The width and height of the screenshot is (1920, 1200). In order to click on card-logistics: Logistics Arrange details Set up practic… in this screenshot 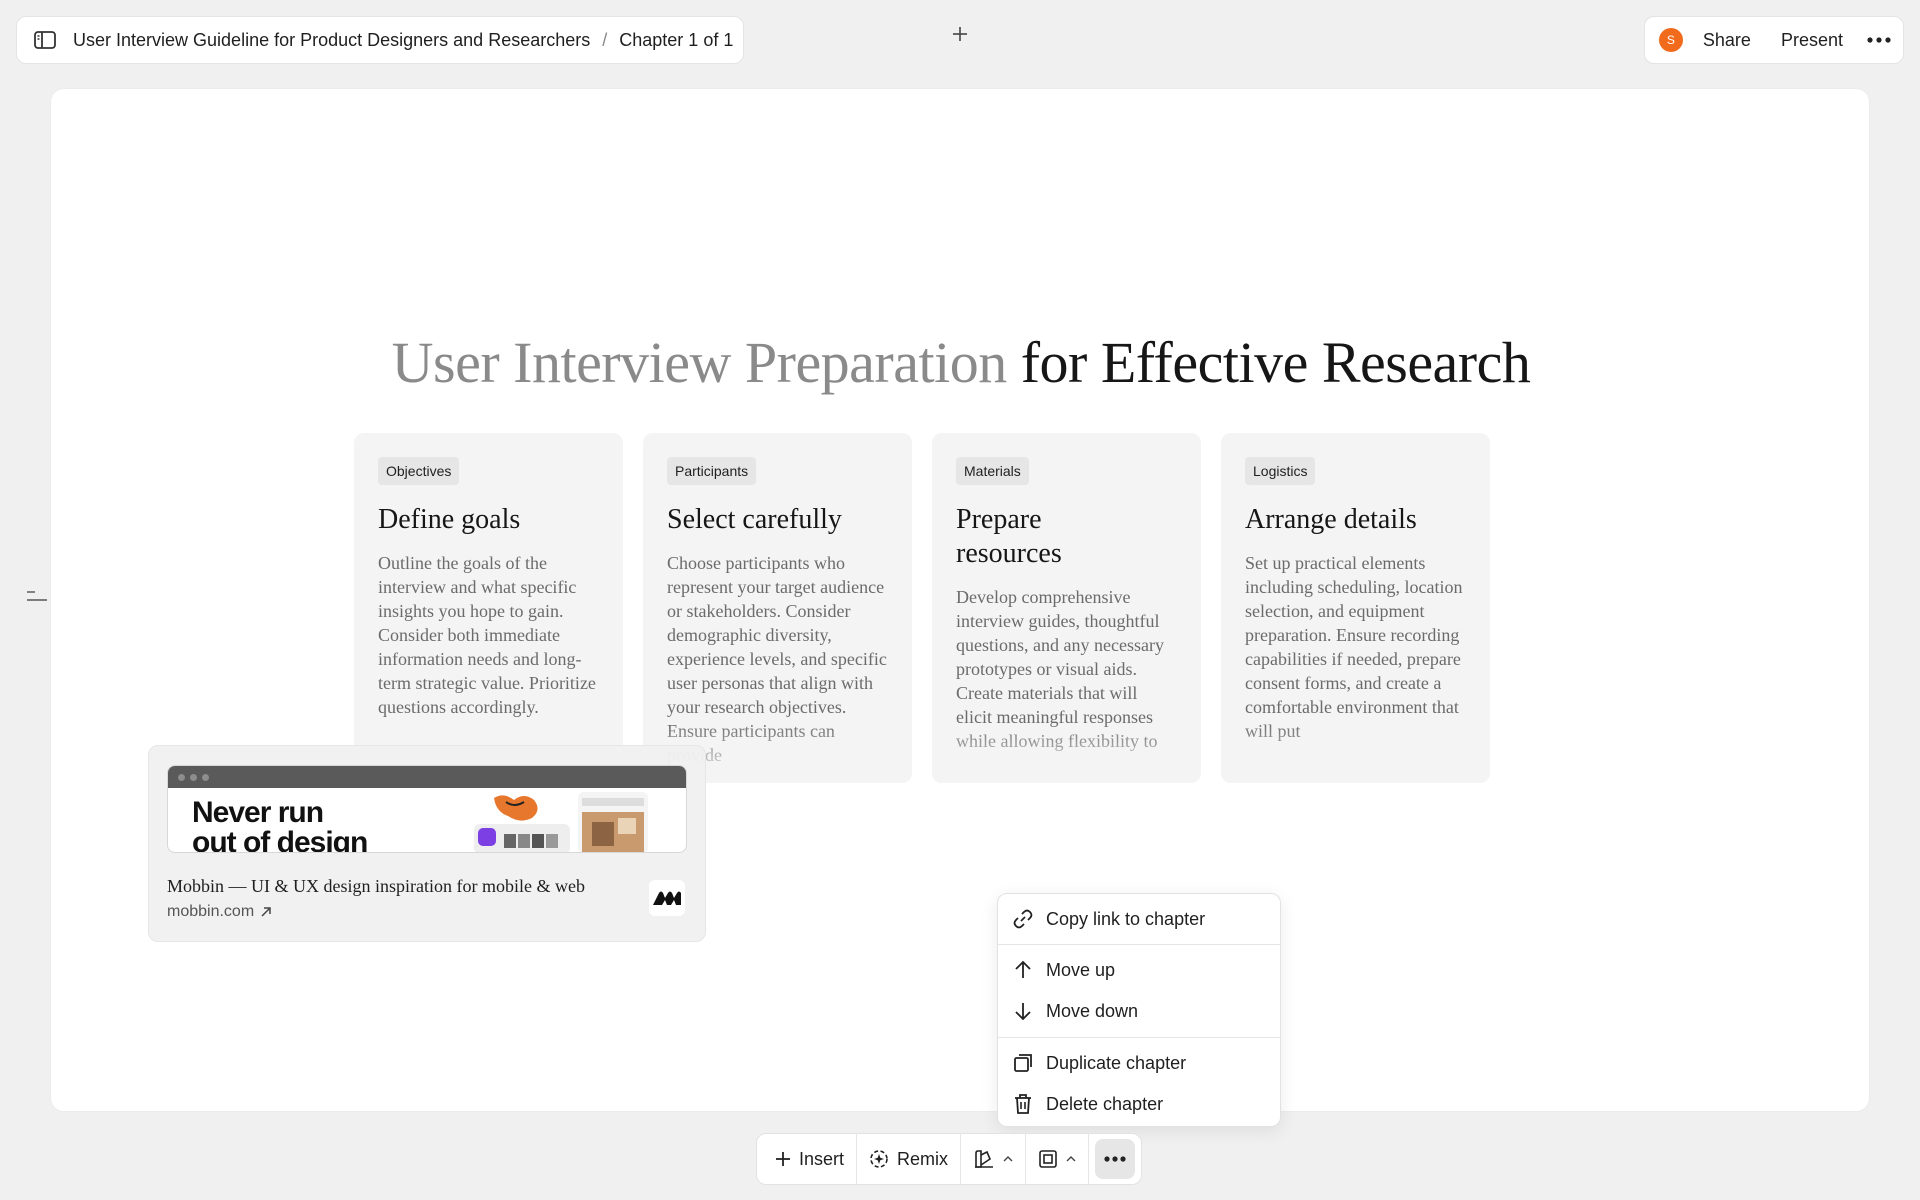, I will do `click(1355, 608)`.